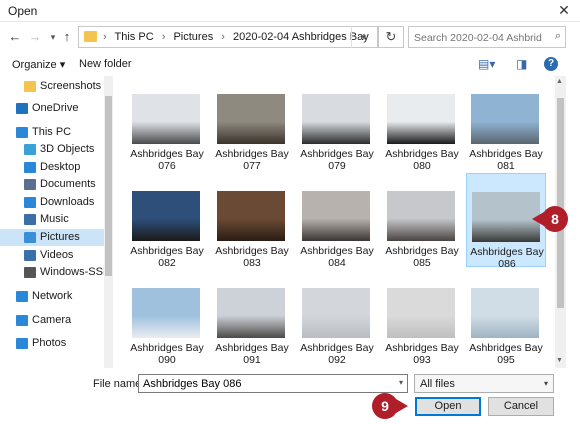  I want to click on file-name-caption: Ashbridges Bay 083, so click(252, 257).